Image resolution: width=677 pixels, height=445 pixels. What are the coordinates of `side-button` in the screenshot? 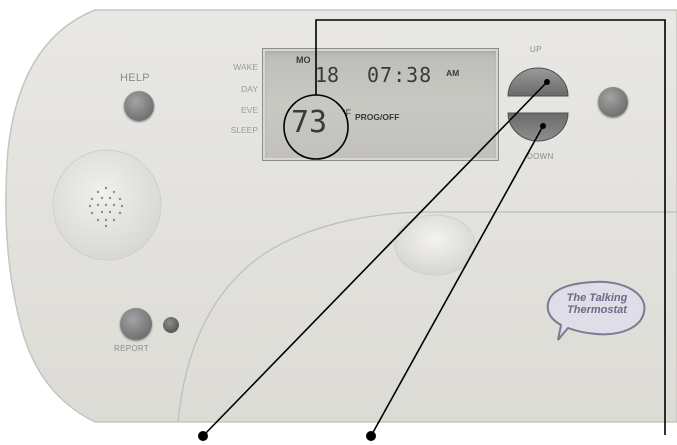 It's located at (613, 102).